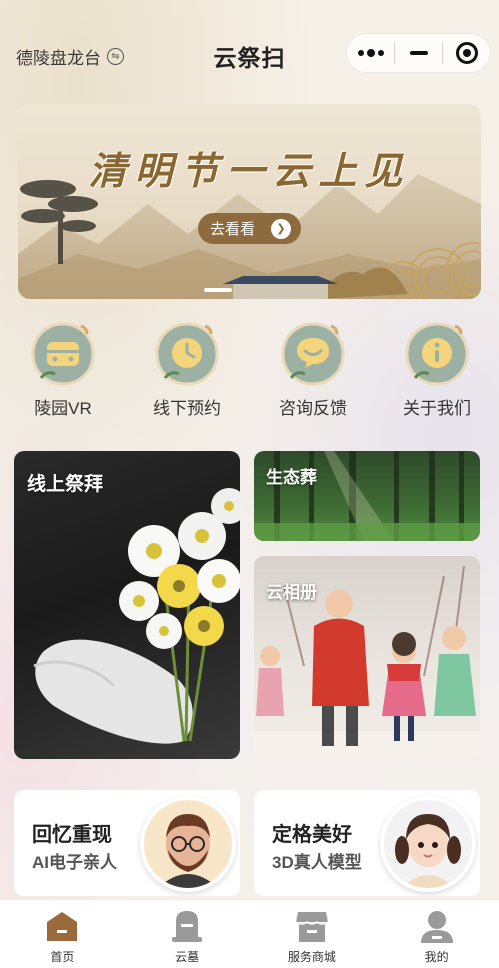  What do you see at coordinates (187, 408) in the screenshot?
I see `quick-item-label: 线下预约` at bounding box center [187, 408].